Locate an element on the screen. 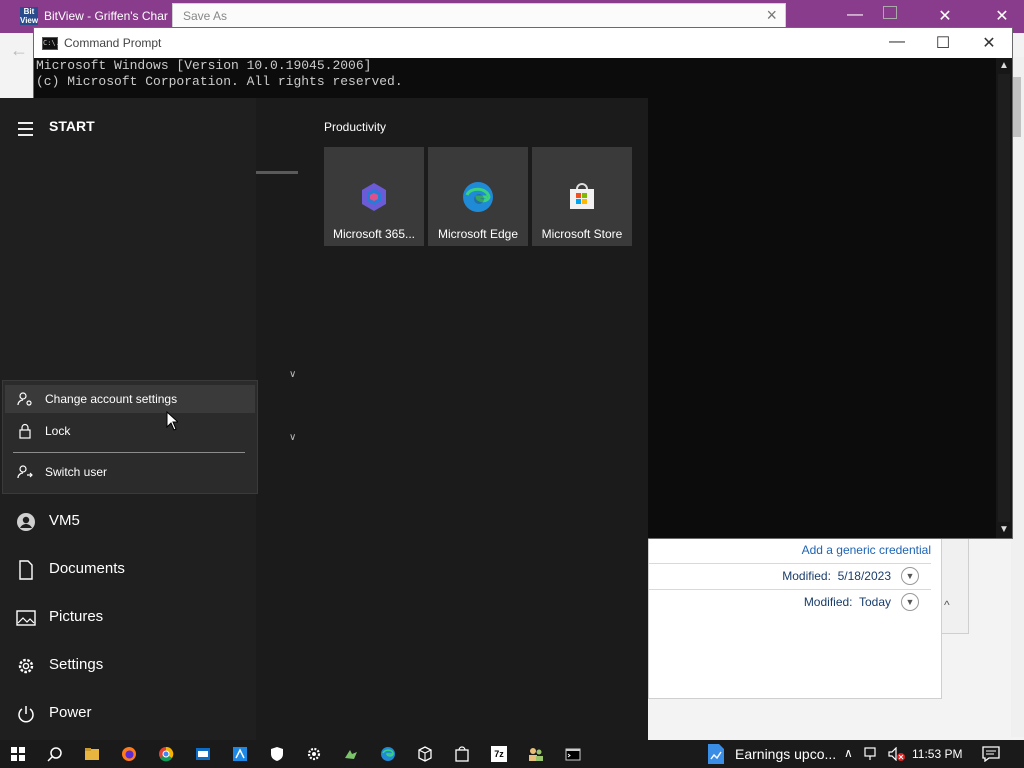  taskbar: 7z Earnings upco... ∧ 11:53 PM is located at coordinates (512, 754).